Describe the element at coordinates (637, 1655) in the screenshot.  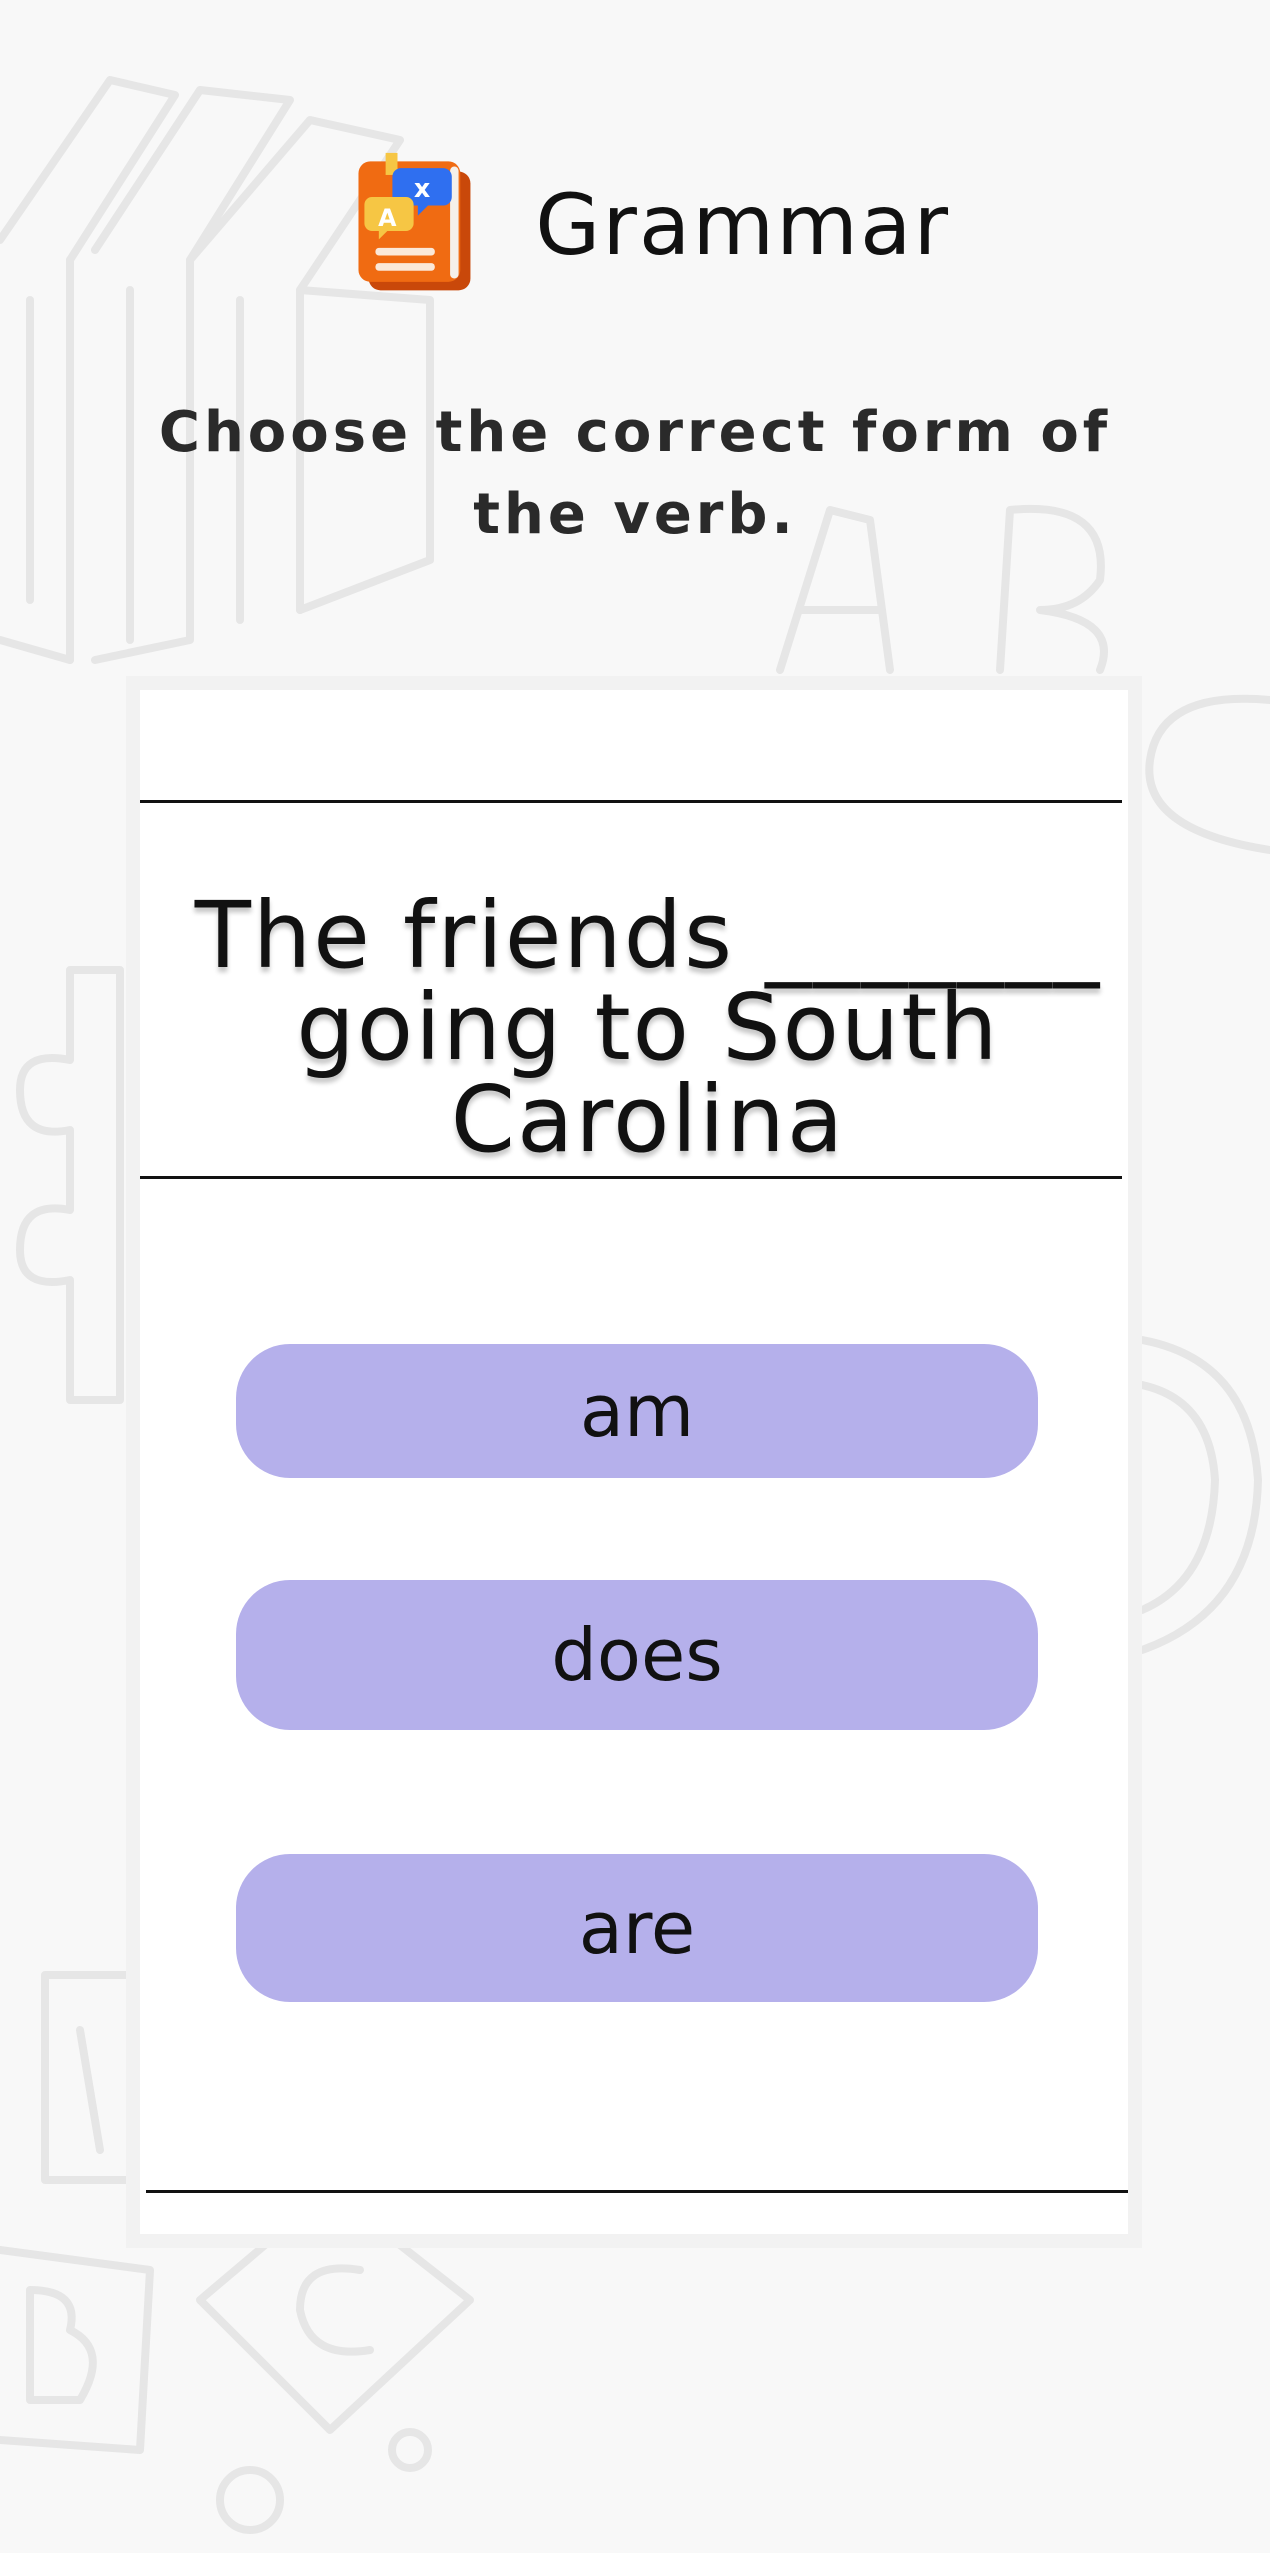
I see `option-does-button: does` at that location.